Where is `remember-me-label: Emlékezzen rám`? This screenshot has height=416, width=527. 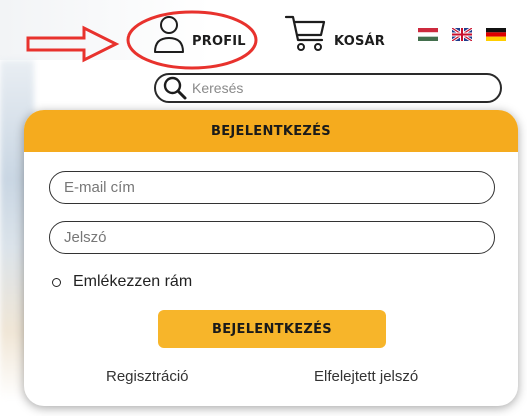
remember-me-label: Emlékezzen rám is located at coordinates (133, 281).